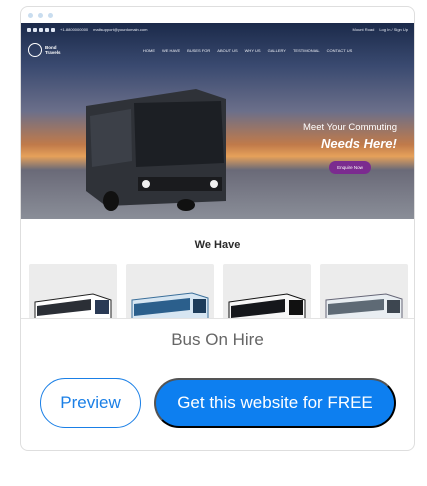 This screenshot has height=486, width=427. Describe the element at coordinates (149, 50) in the screenshot. I see `nav-item-home: HOME` at that location.